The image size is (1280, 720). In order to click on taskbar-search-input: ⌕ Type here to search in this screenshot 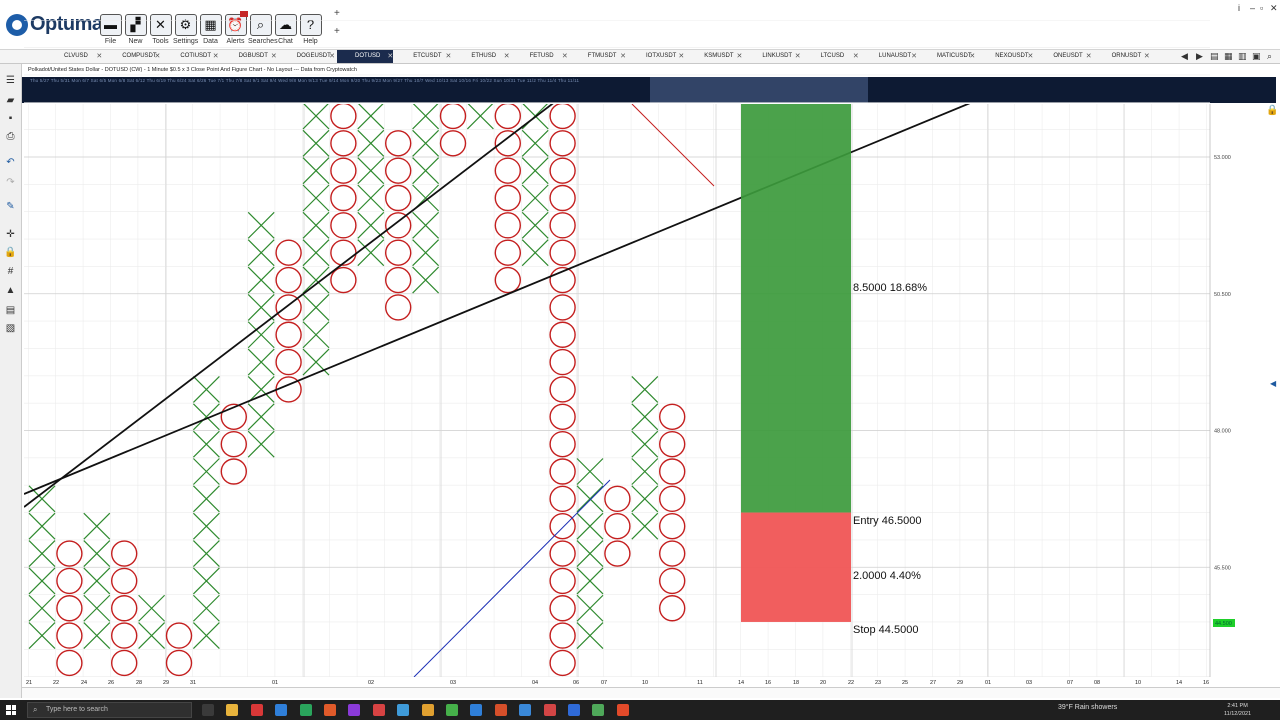, I will do `click(109, 710)`.